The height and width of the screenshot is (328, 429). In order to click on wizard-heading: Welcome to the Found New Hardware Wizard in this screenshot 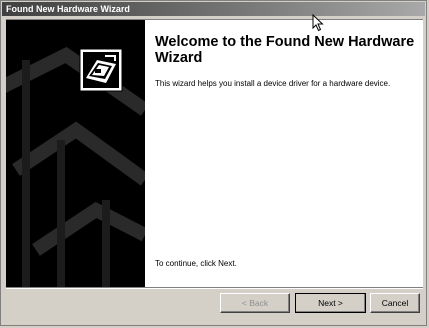, I will do `click(285, 50)`.